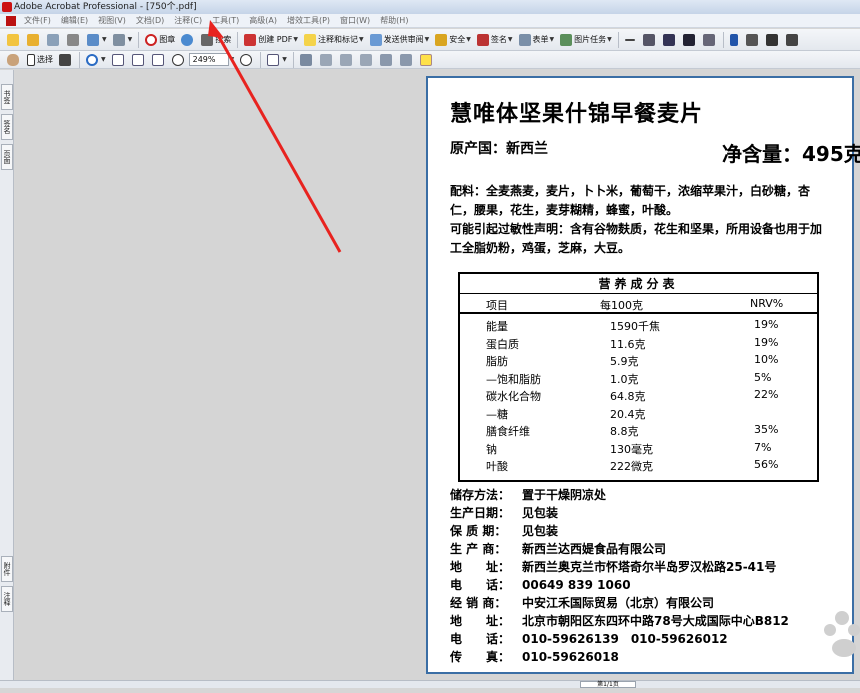  I want to click on paw-watermark-icon, so click(842, 634).